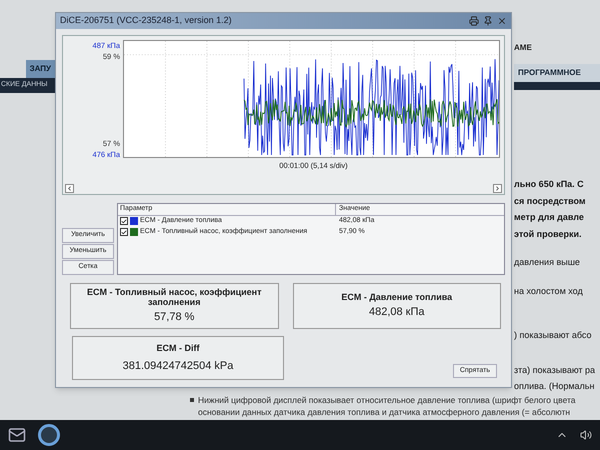 The width and height of the screenshot is (600, 450). Describe the element at coordinates (550, 201) in the screenshot. I see `page-text: ся посредством` at that location.